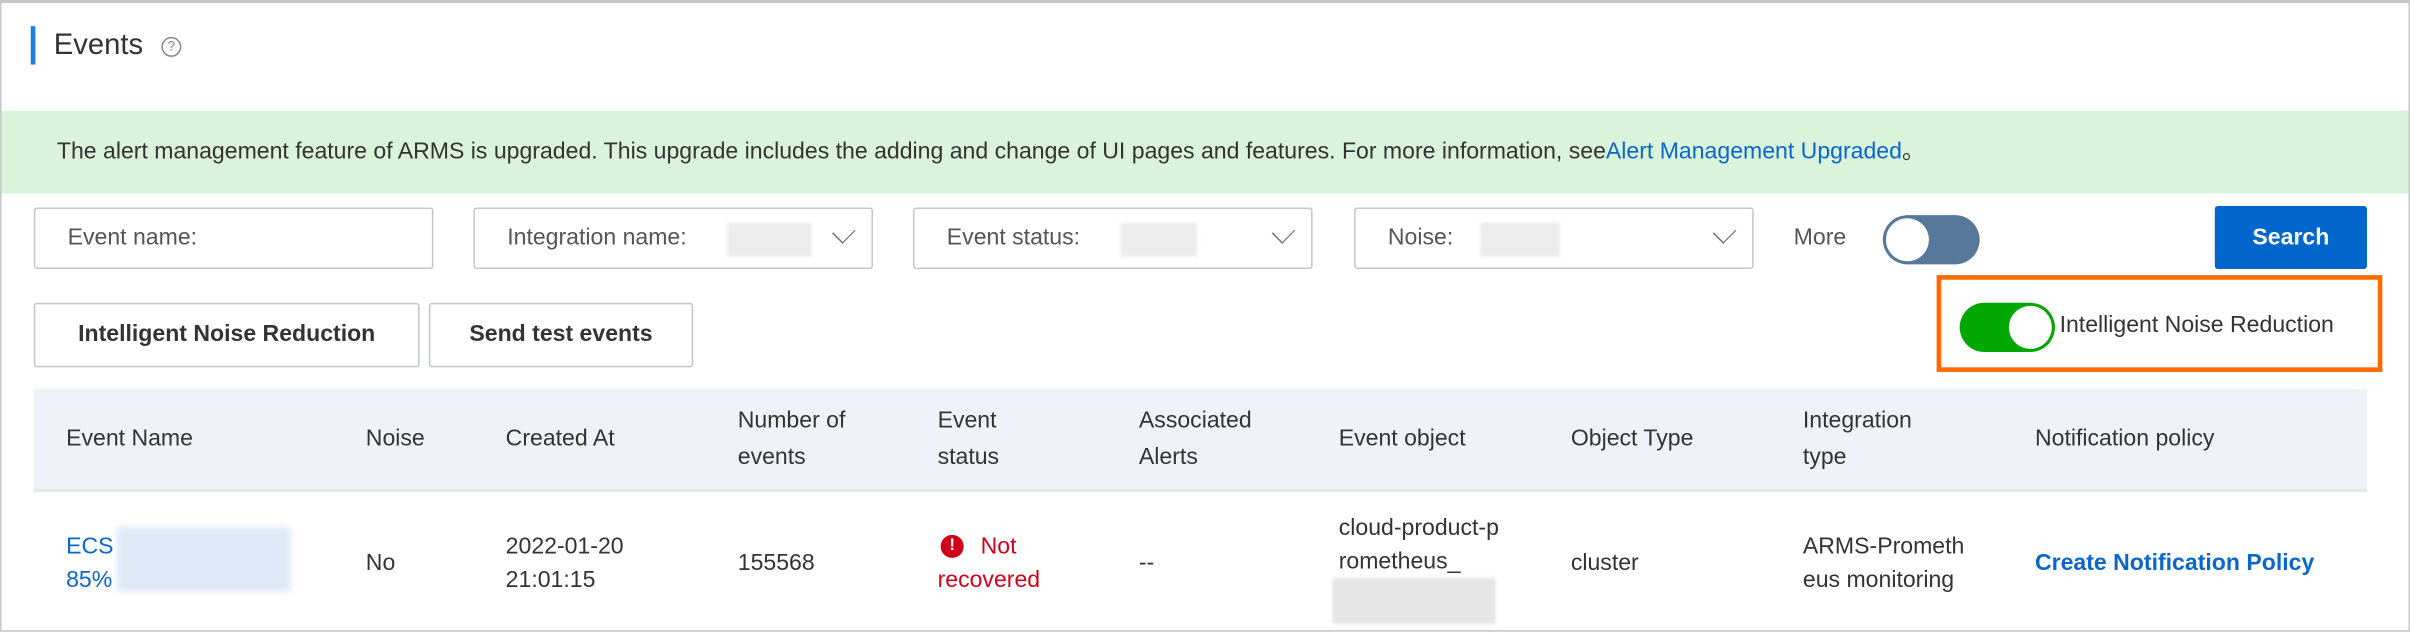 The image size is (2410, 633). What do you see at coordinates (89, 581) in the screenshot?
I see `event-name-link-suffix: 85%` at bounding box center [89, 581].